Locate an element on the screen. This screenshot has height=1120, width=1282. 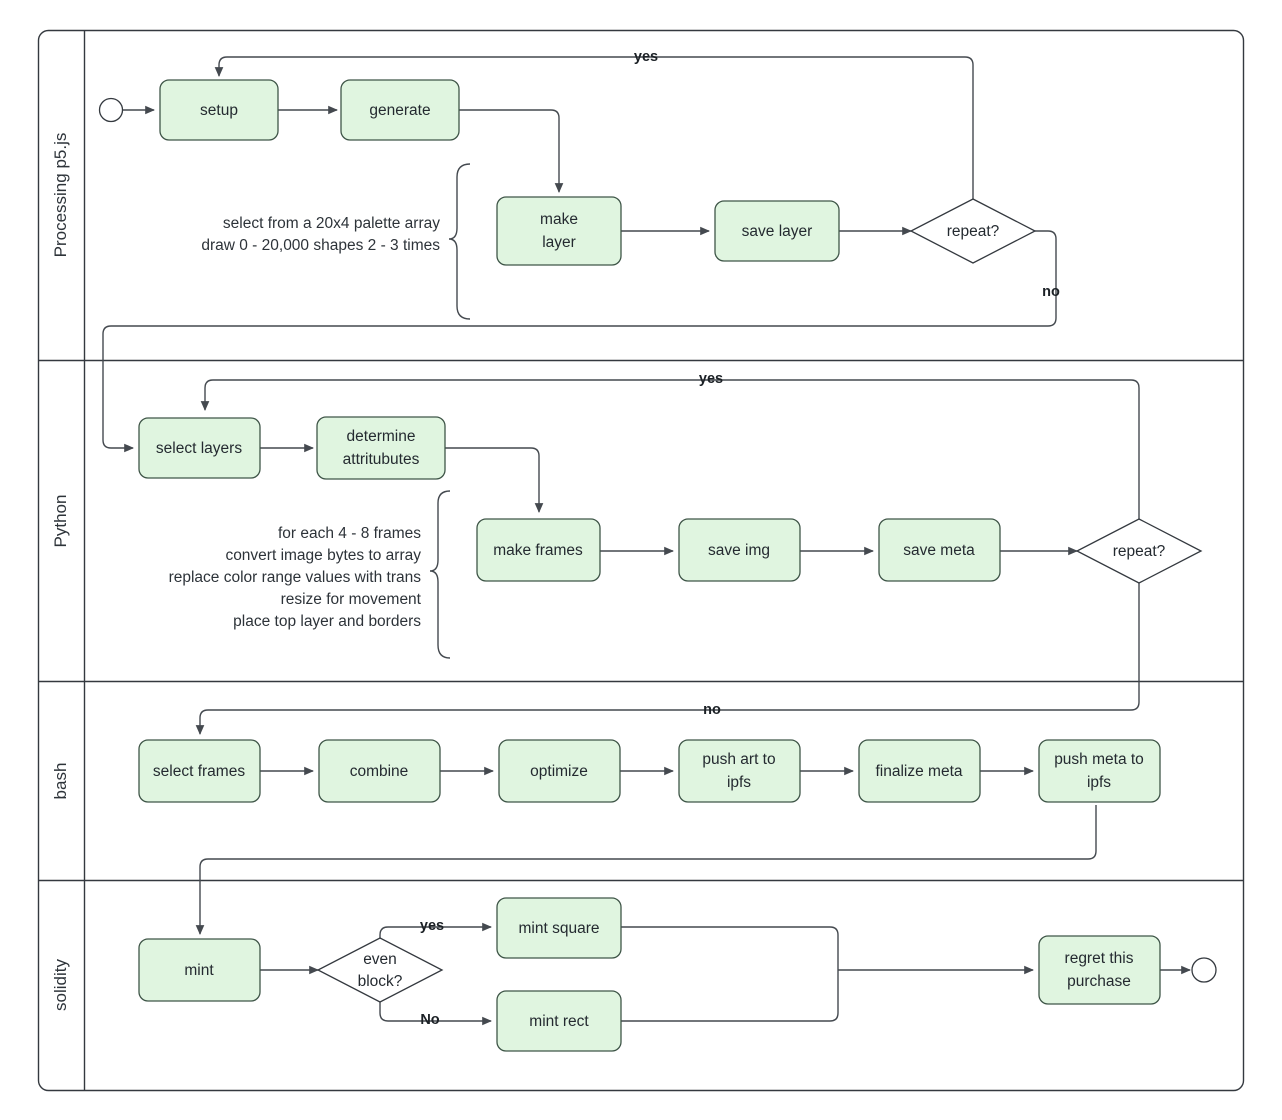
node-mint-square: mint square is located at coordinates (559, 928).